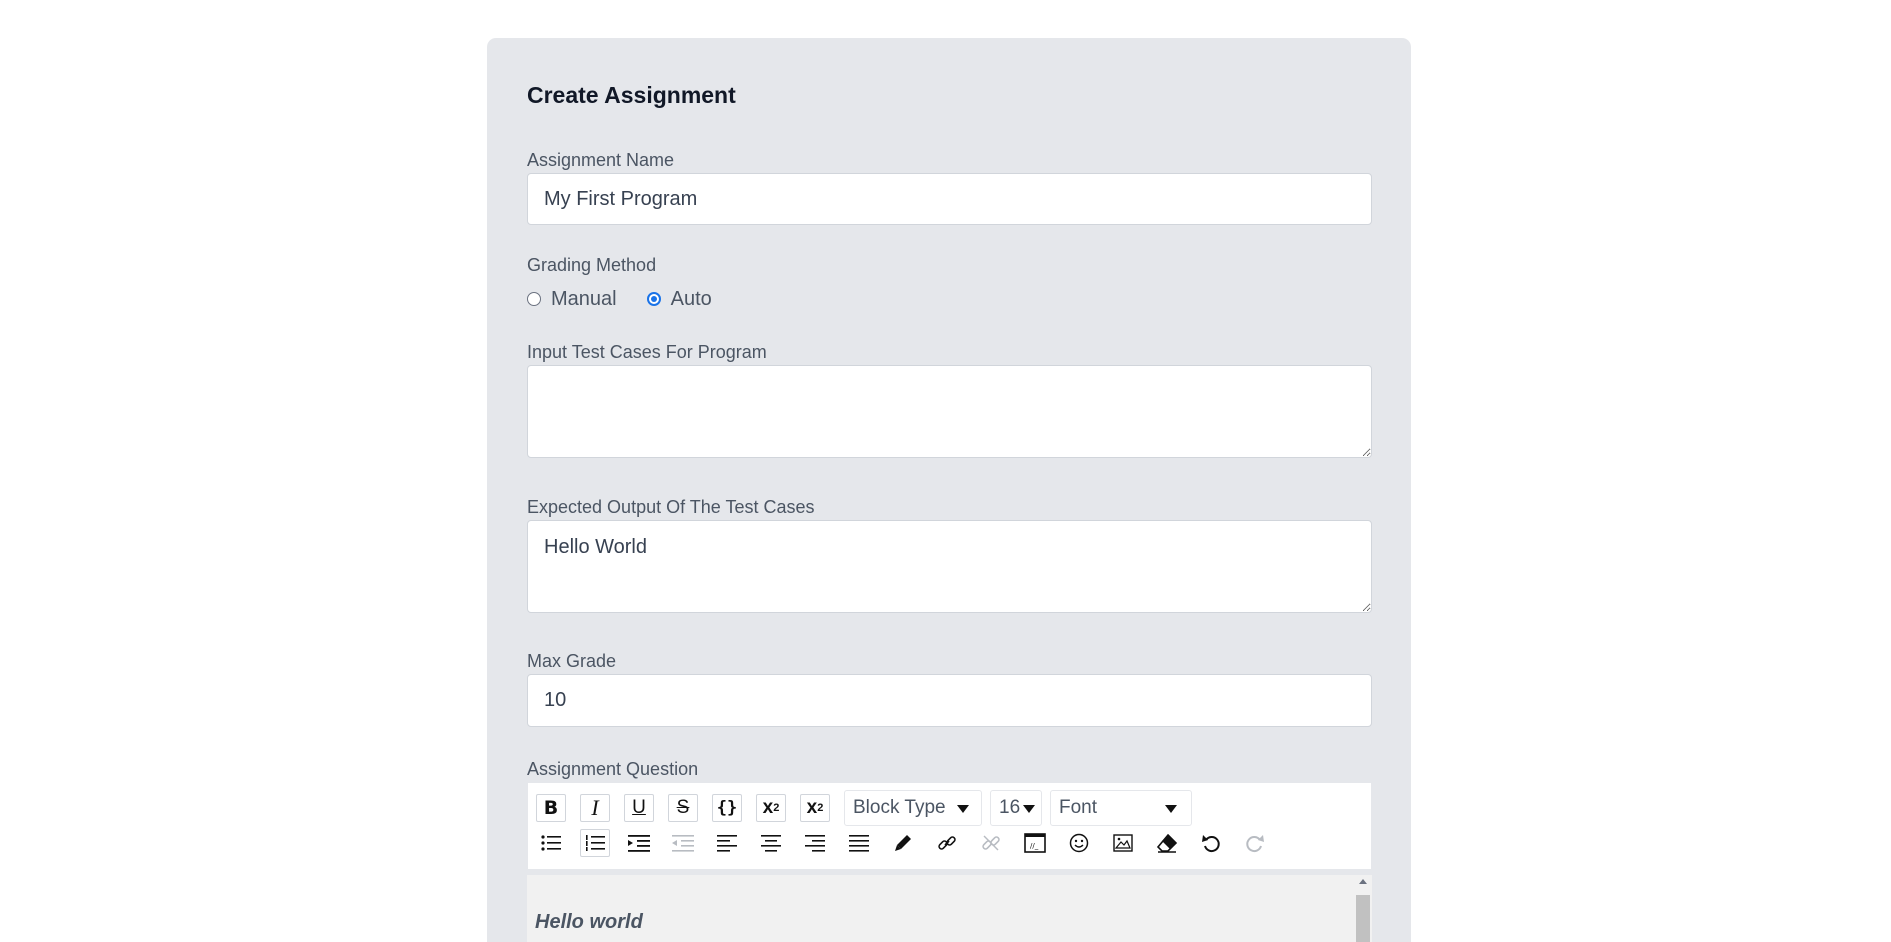  What do you see at coordinates (949, 411) in the screenshot?
I see `input-test-cases-textarea` at bounding box center [949, 411].